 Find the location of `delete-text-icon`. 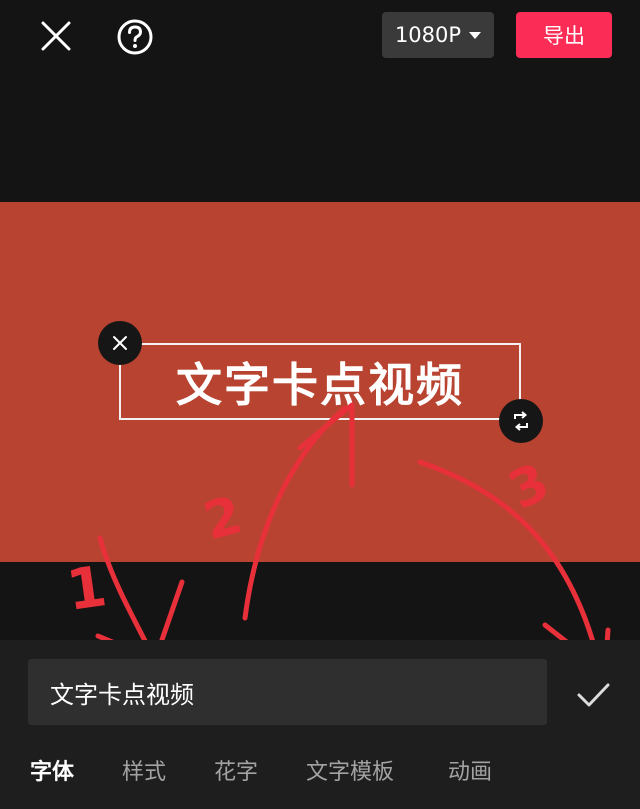

delete-text-icon is located at coordinates (120, 343).